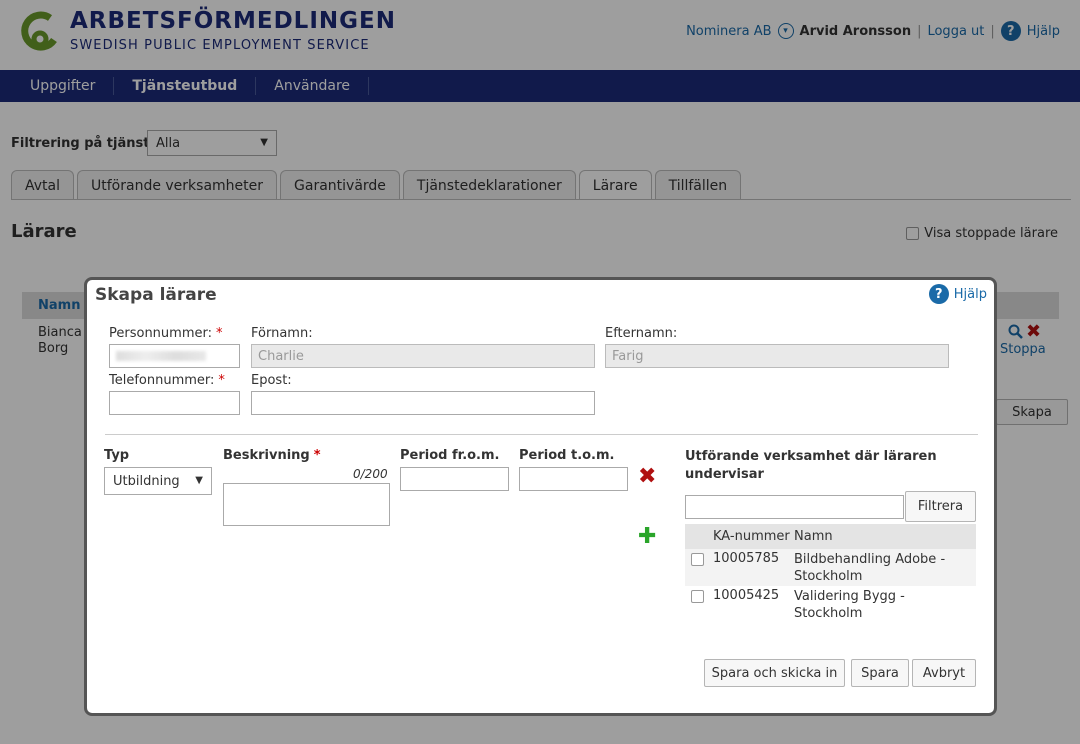  Describe the element at coordinates (794, 507) in the screenshot. I see `utforande-filter-input` at that location.